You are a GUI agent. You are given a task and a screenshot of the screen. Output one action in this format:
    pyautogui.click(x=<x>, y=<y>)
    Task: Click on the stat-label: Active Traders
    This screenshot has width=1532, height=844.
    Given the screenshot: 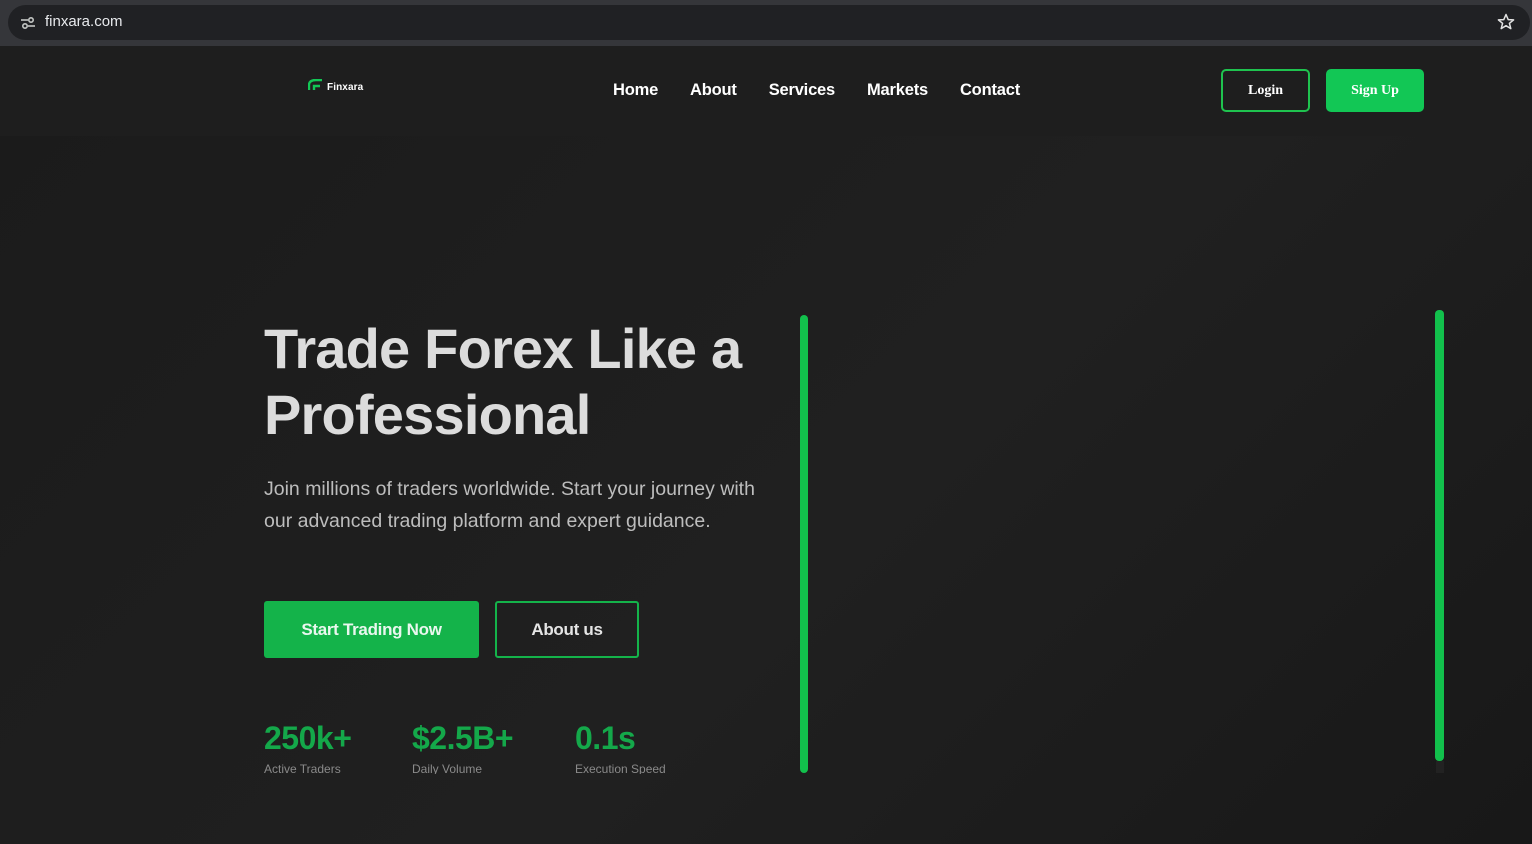 What is the action you would take?
    pyautogui.click(x=302, y=768)
    